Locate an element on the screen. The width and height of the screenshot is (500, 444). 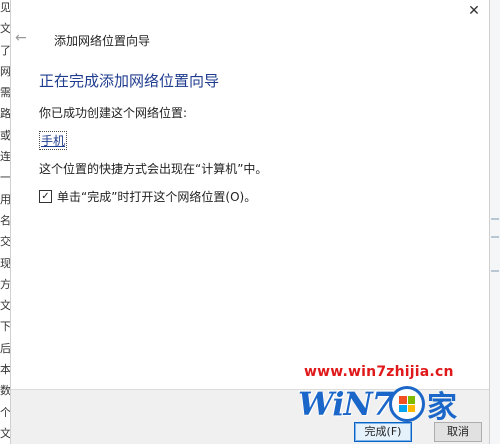
back-arrow-icon: ← is located at coordinates (21, 38).